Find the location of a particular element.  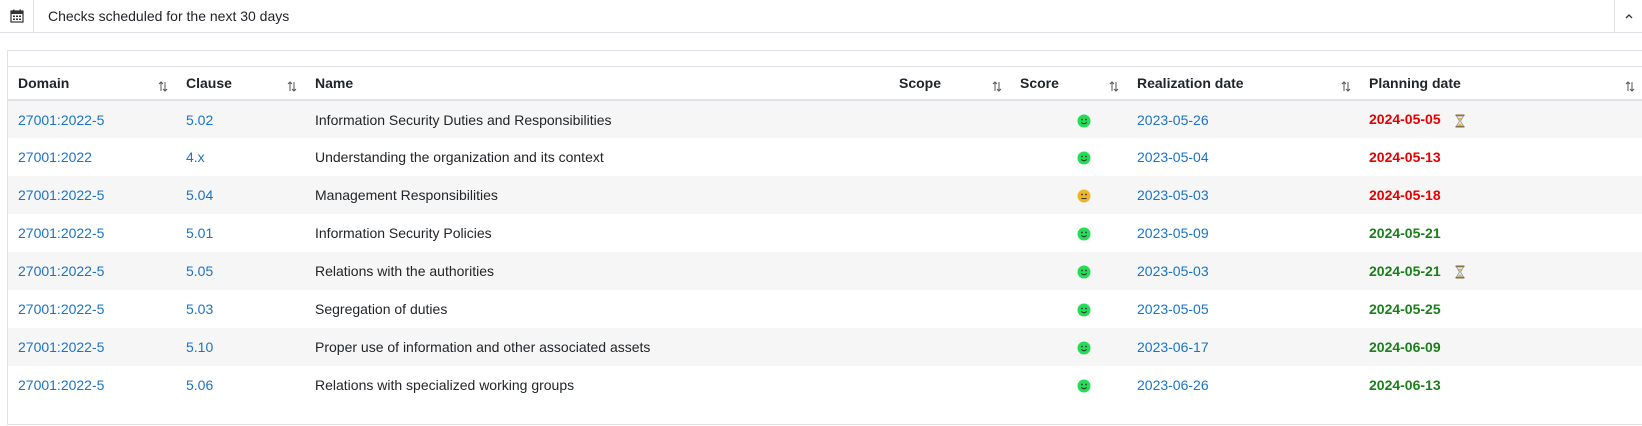

clause-link: 5.05 is located at coordinates (199, 271).